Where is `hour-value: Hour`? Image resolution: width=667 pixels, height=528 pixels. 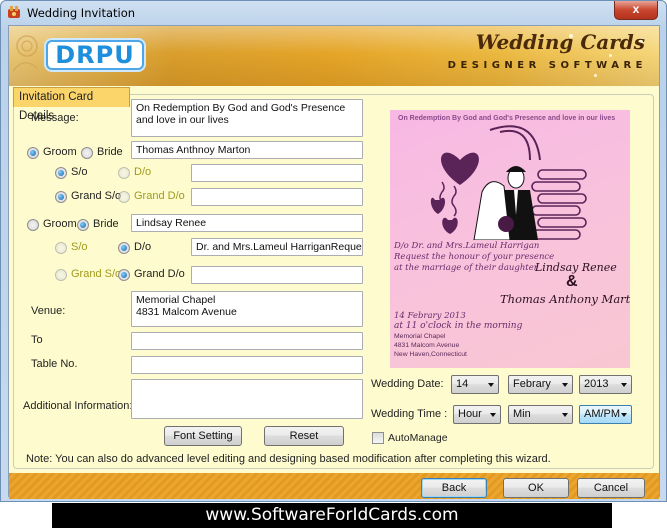
hour-value: Hour is located at coordinates (470, 414).